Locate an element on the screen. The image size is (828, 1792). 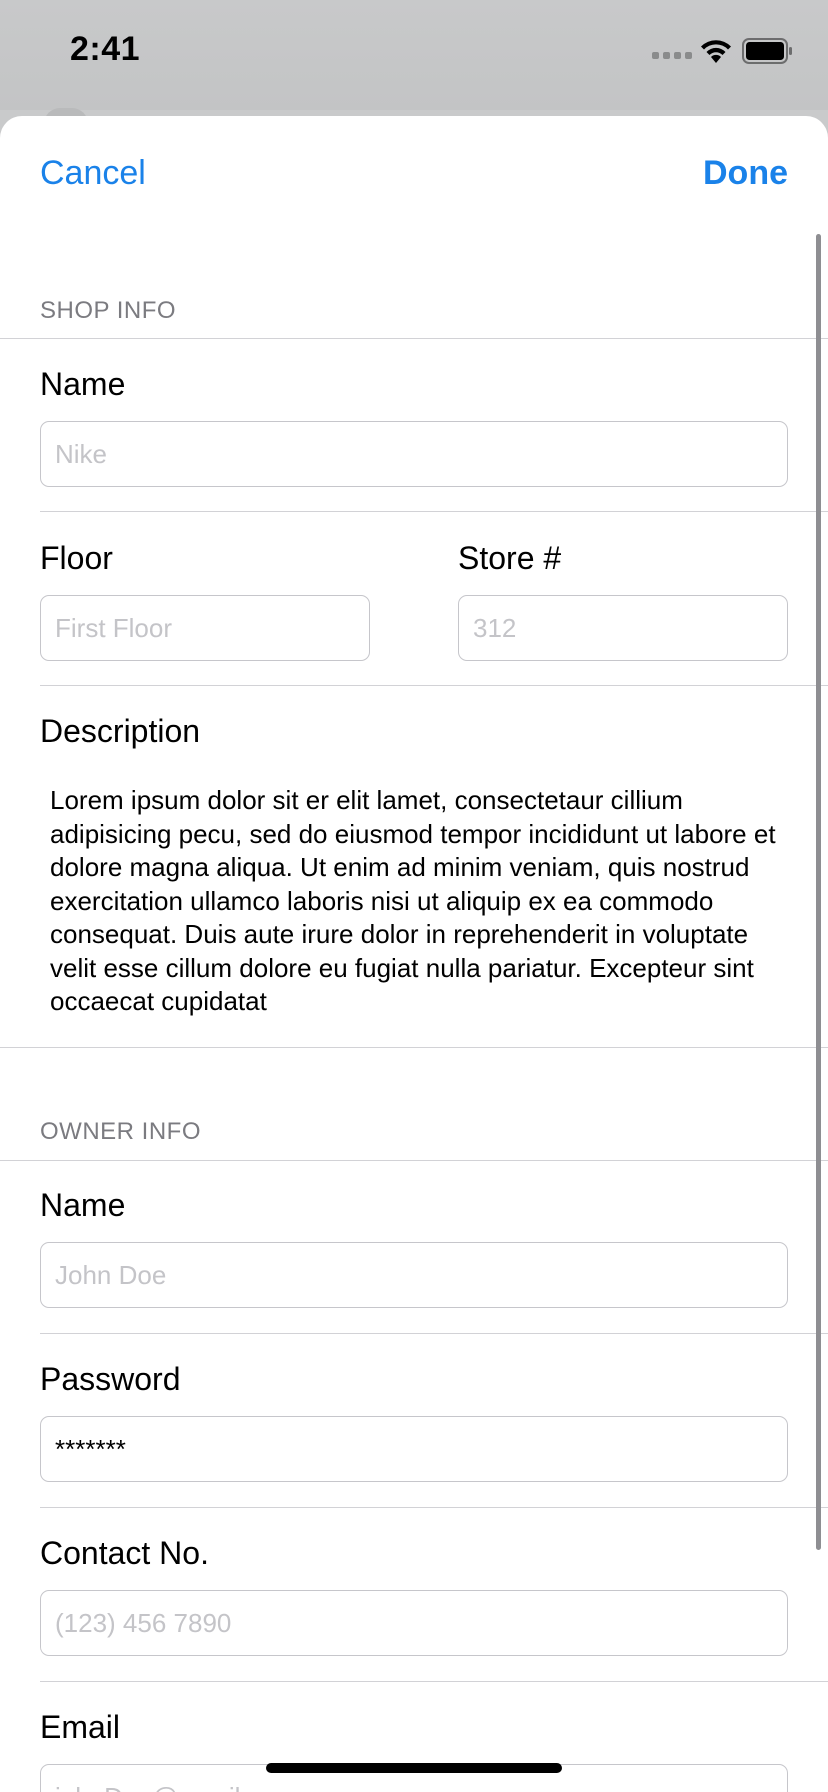
cancel-button: Cancel is located at coordinates (93, 173).